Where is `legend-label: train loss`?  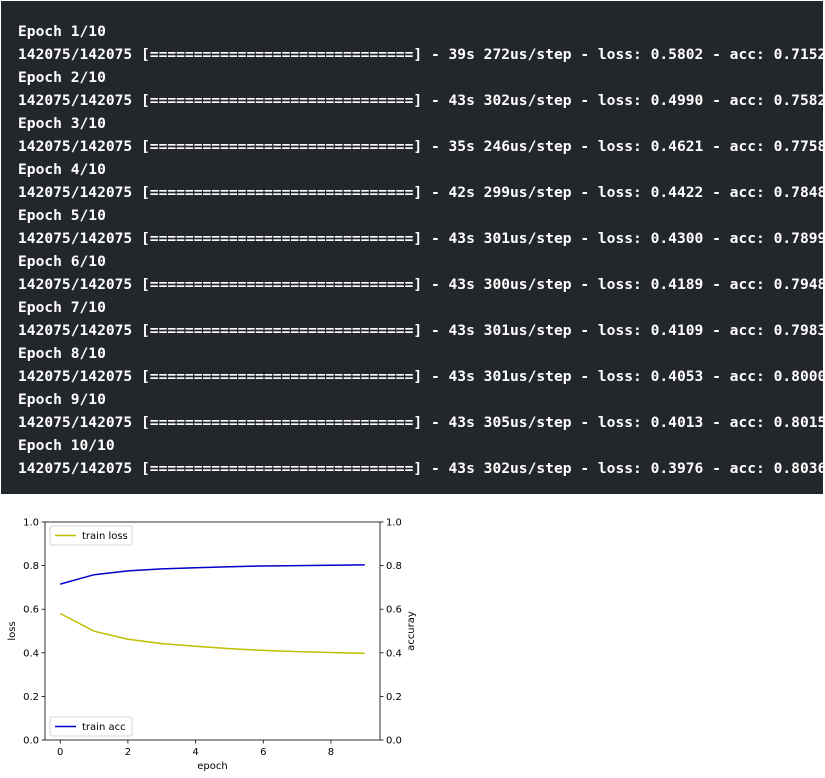
legend-label: train loss is located at coordinates (105, 536).